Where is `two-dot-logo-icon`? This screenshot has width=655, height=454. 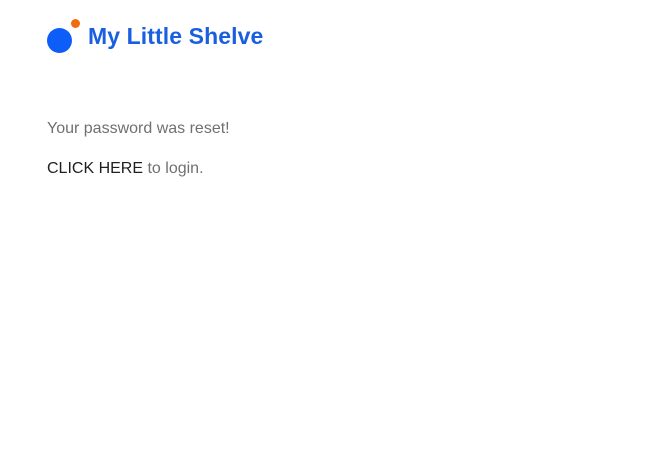 two-dot-logo-icon is located at coordinates (65, 36).